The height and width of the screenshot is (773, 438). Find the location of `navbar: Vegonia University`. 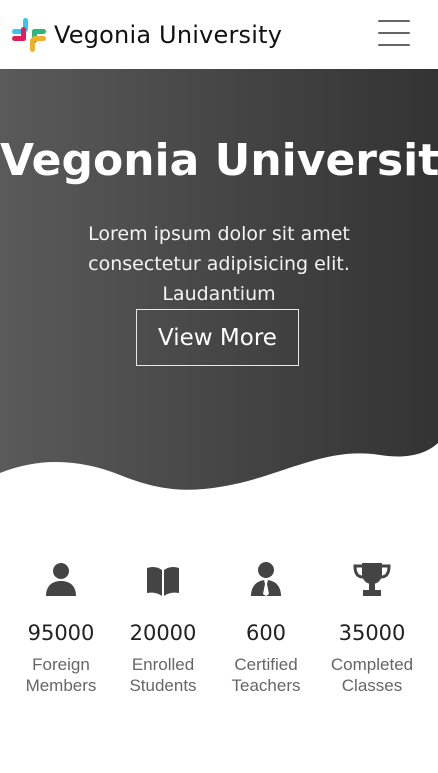

navbar: Vegonia University is located at coordinates (219, 34).